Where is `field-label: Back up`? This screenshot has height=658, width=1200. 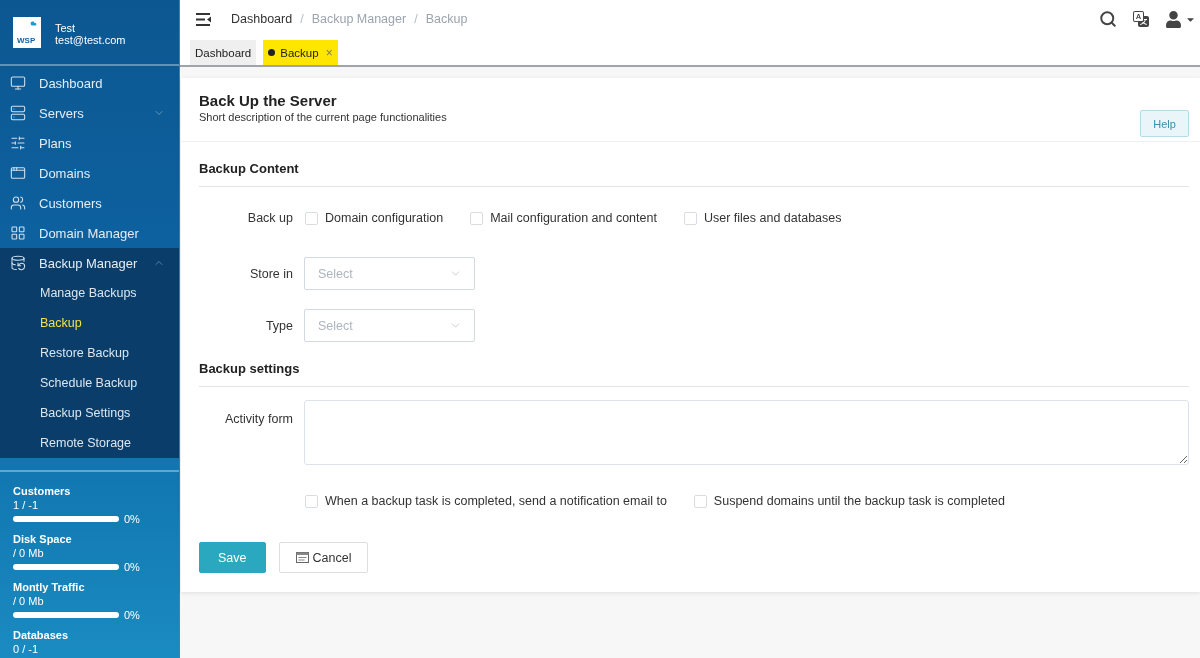
field-label: Back up is located at coordinates (270, 218).